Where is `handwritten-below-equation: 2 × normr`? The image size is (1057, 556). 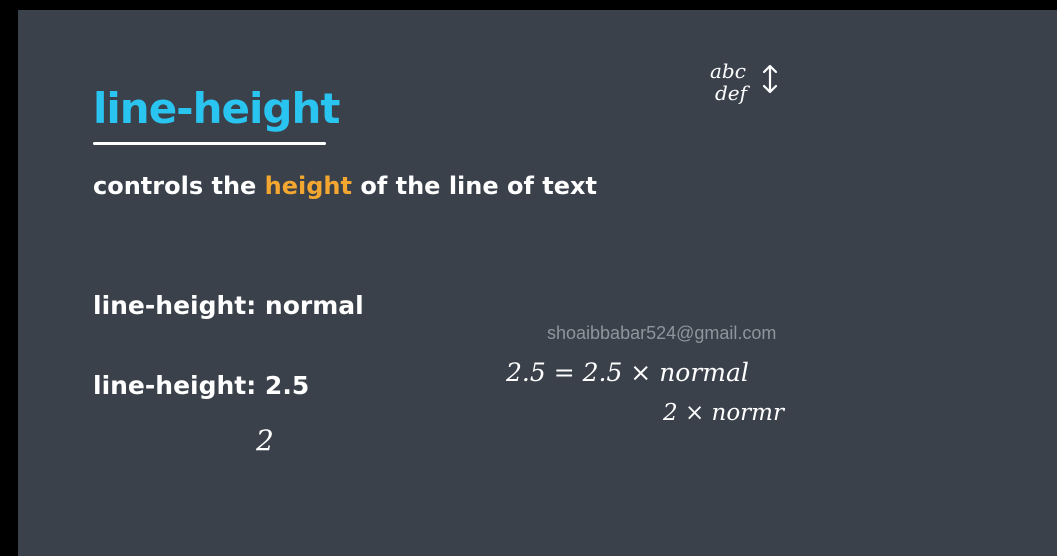
handwritten-below-equation: 2 × normr is located at coordinates (724, 413).